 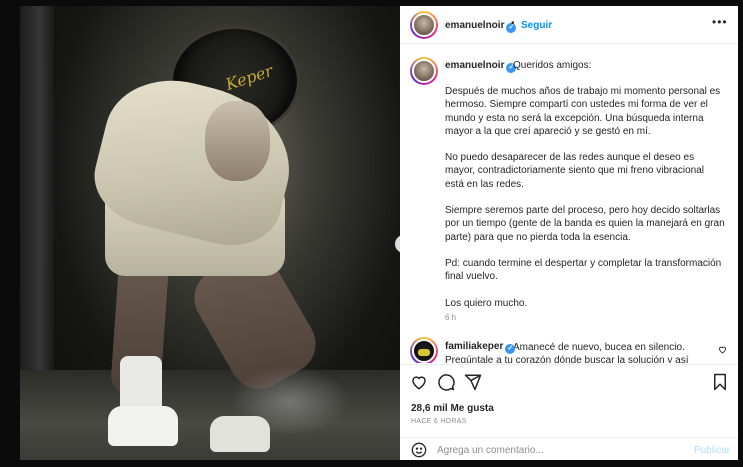 I want to click on share-icon, so click(x=473, y=384).